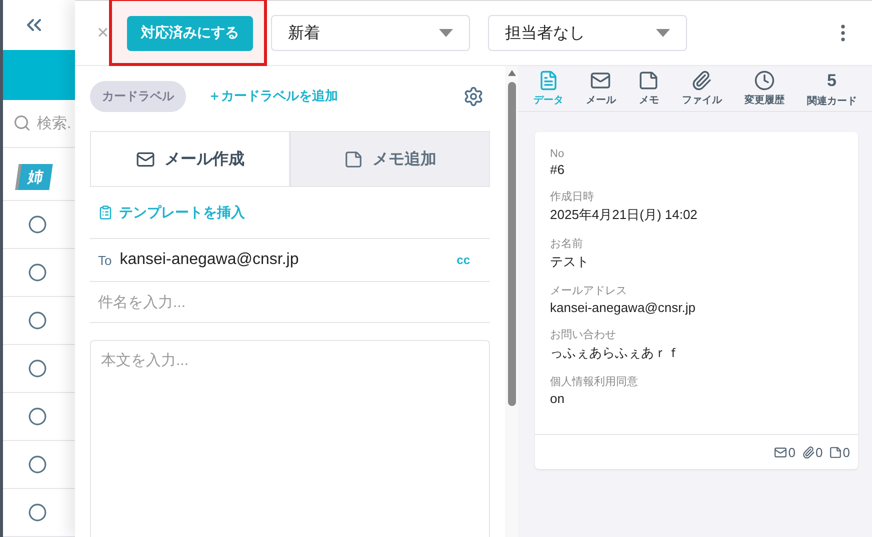  What do you see at coordinates (583, 335) in the screenshot?
I see `field-label: お問い合わせ` at bounding box center [583, 335].